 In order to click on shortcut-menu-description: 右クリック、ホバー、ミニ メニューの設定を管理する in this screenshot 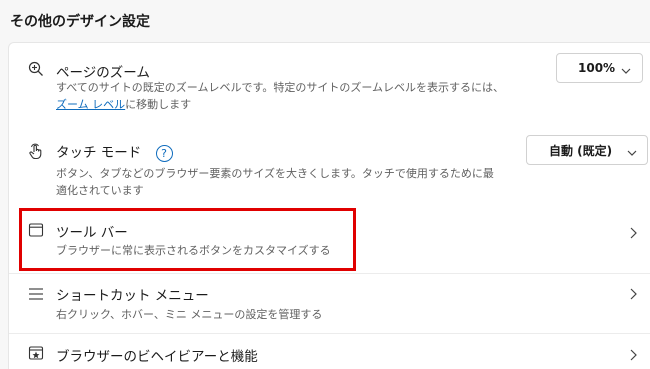, I will do `click(189, 314)`.